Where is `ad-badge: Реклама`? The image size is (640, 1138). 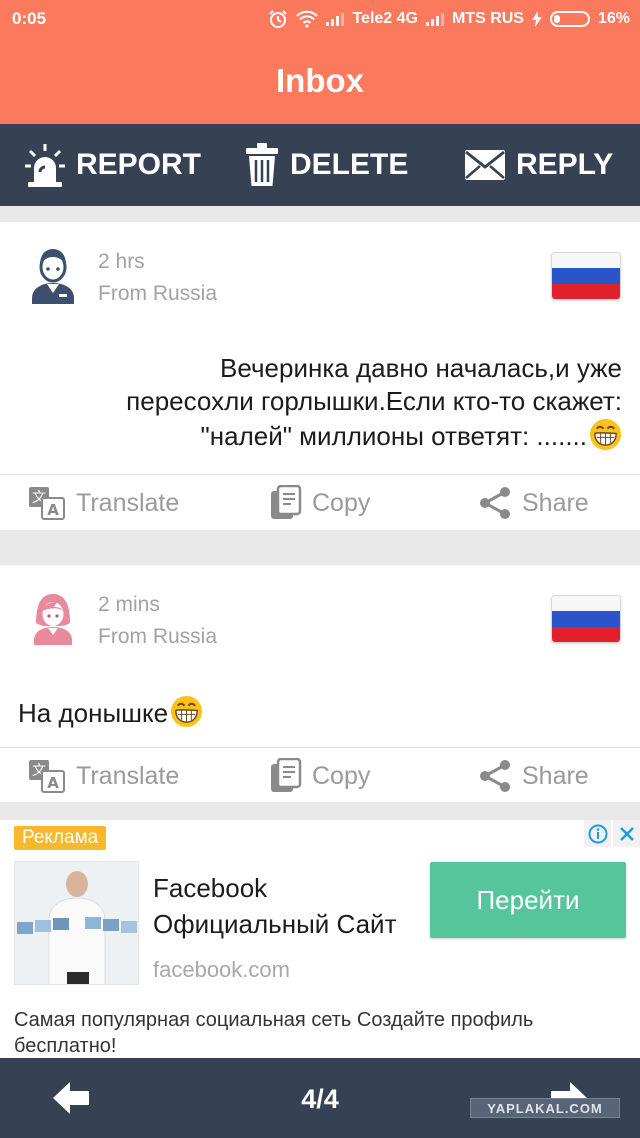
ad-badge: Реклама is located at coordinates (60, 838).